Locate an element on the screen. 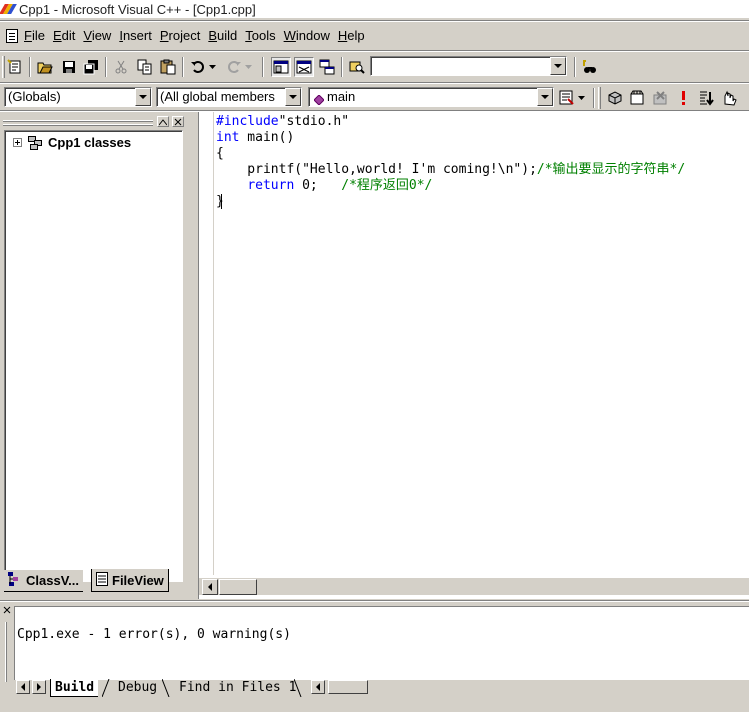 This screenshot has height=712, width=749. output-tabs: Build Debug Find in Files 1 is located at coordinates (381, 689).